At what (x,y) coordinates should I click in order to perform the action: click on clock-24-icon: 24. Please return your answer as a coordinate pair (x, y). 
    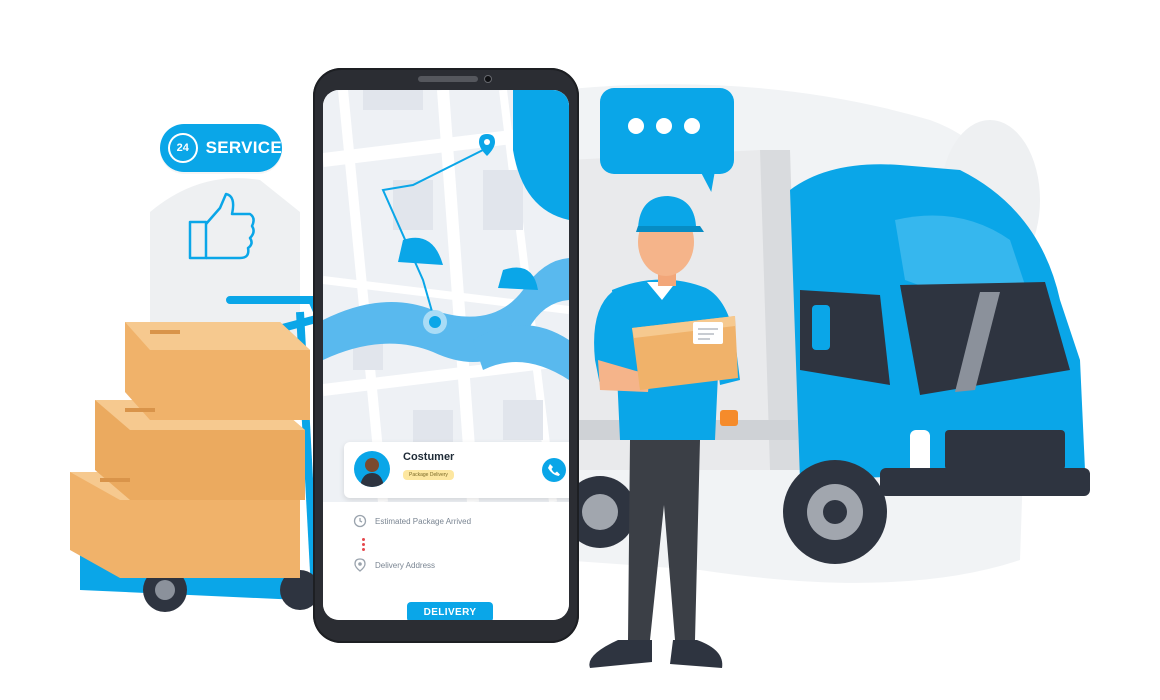
    Looking at the image, I should click on (183, 148).